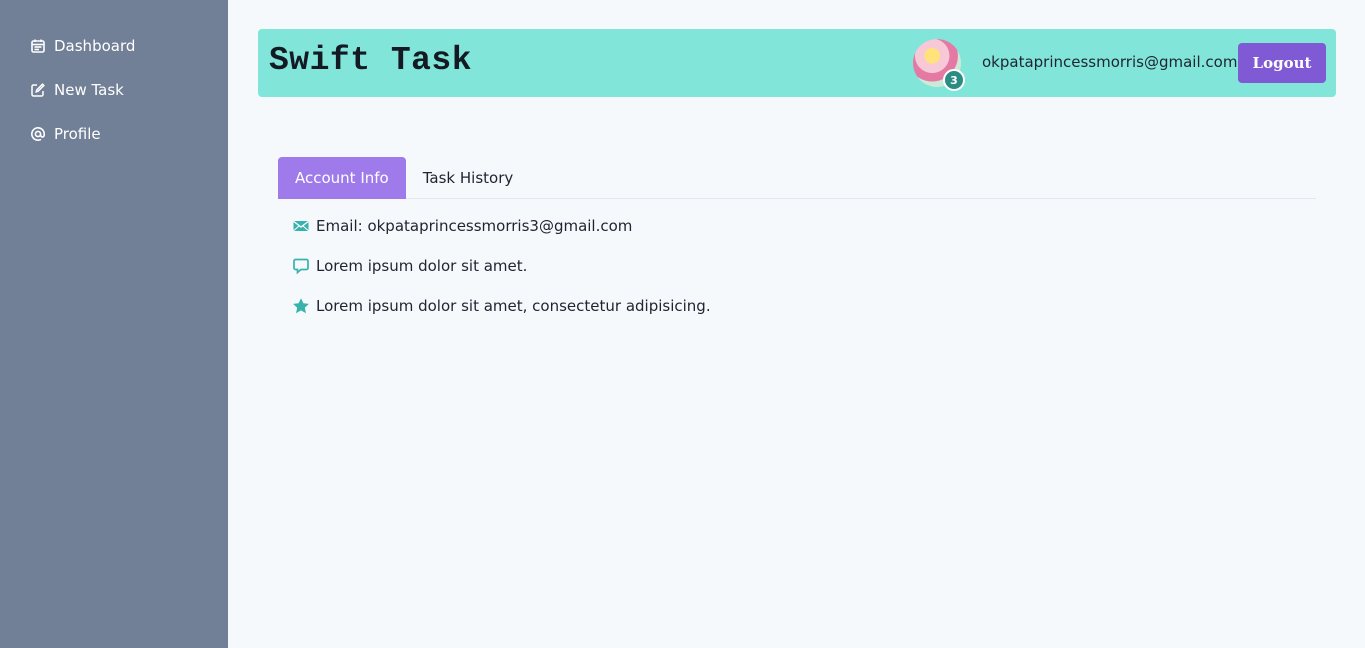  I want to click on at-icon, so click(38, 134).